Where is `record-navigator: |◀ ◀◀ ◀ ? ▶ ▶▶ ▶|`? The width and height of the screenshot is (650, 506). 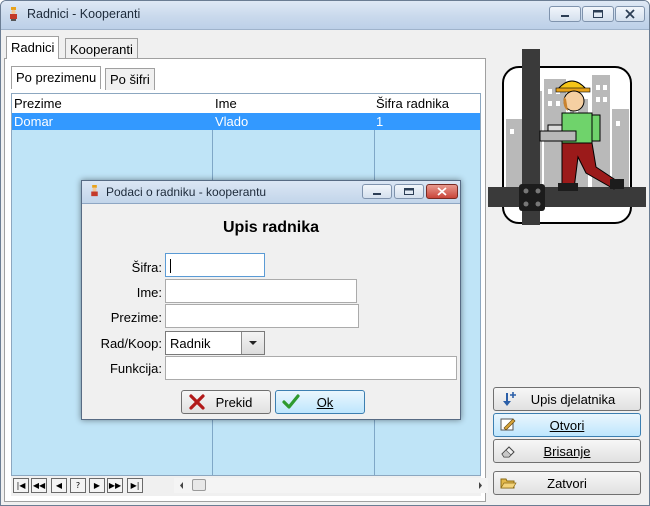
record-navigator: |◀ ◀◀ ◀ ? ▶ ▶▶ ▶| is located at coordinates (249, 486).